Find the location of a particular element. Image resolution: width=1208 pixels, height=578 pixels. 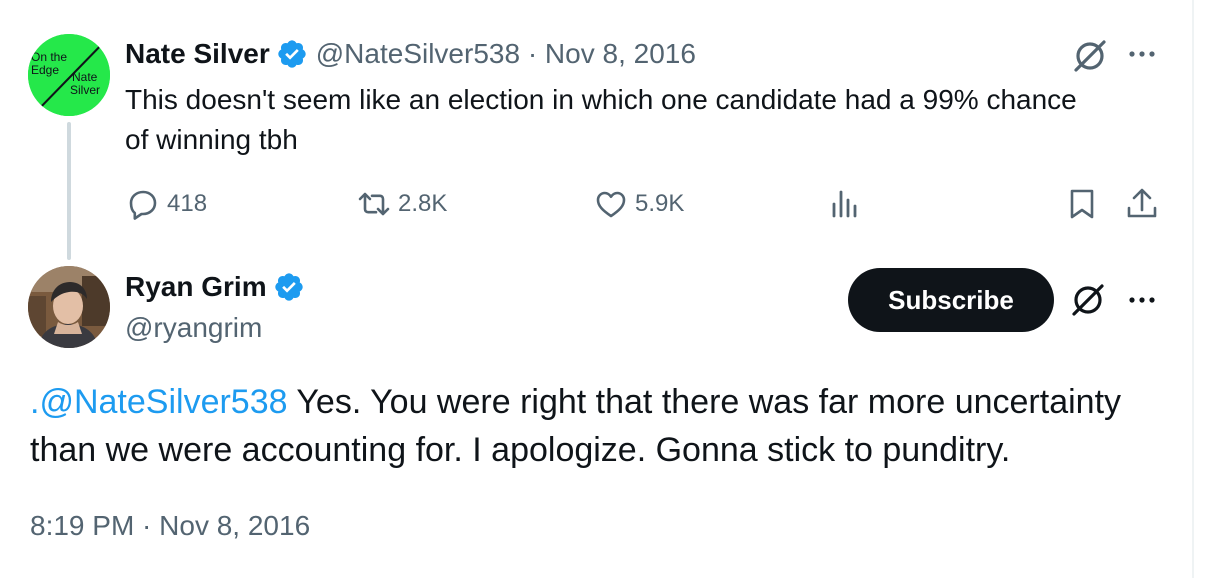

reply-author-handle: @ryangrim is located at coordinates (193, 328).